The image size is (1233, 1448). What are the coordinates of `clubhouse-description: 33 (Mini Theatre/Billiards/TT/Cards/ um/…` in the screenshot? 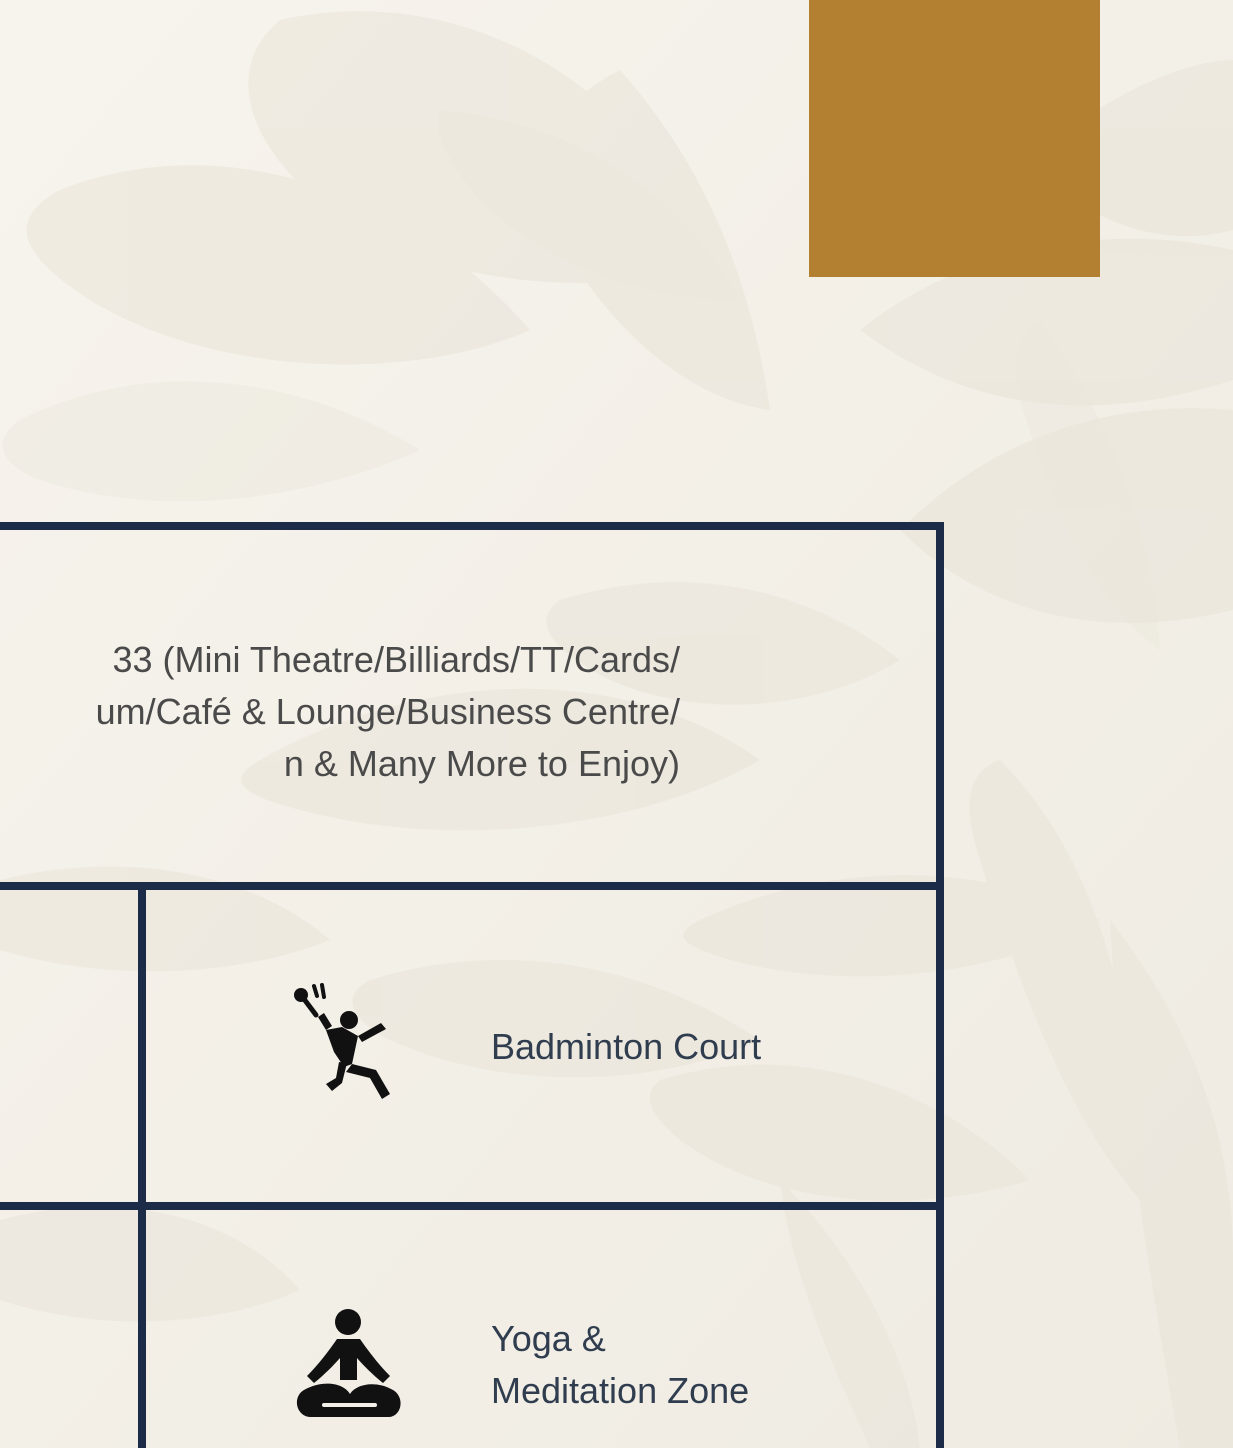 It's located at (340, 714).